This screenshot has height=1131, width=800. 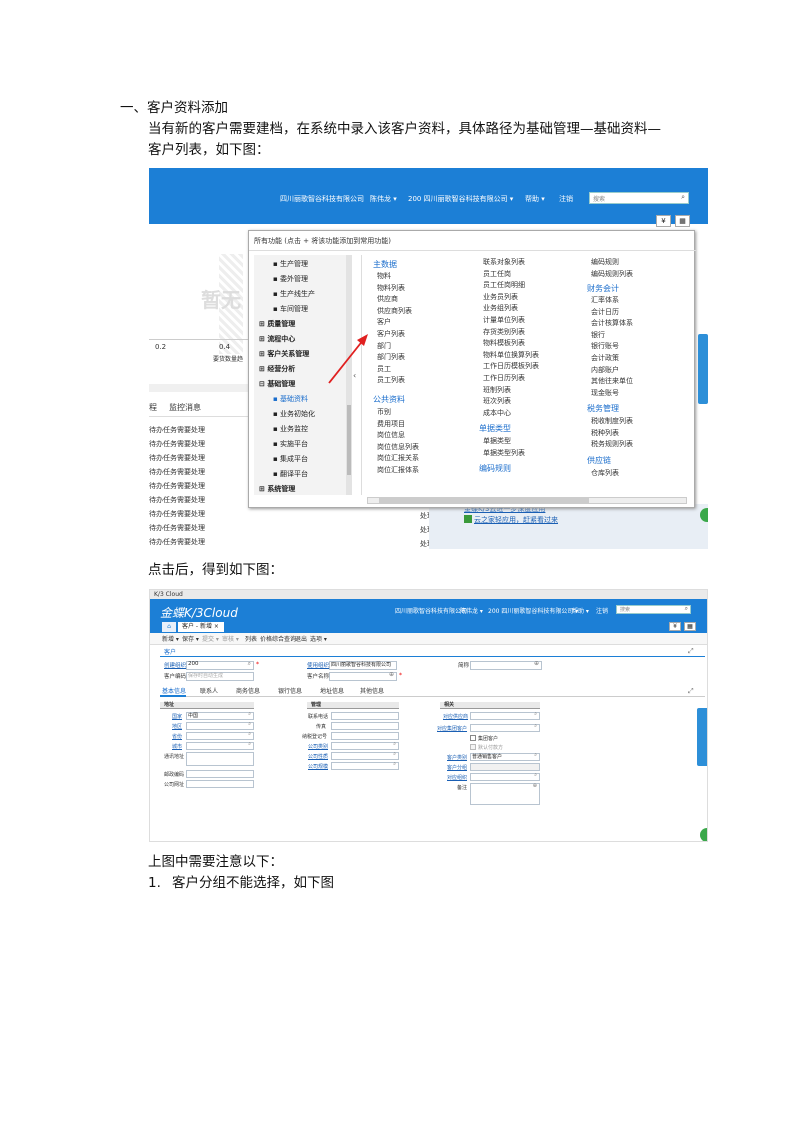 What do you see at coordinates (511, 275) in the screenshot?
I see `menu-item: 员工任岗` at bounding box center [511, 275].